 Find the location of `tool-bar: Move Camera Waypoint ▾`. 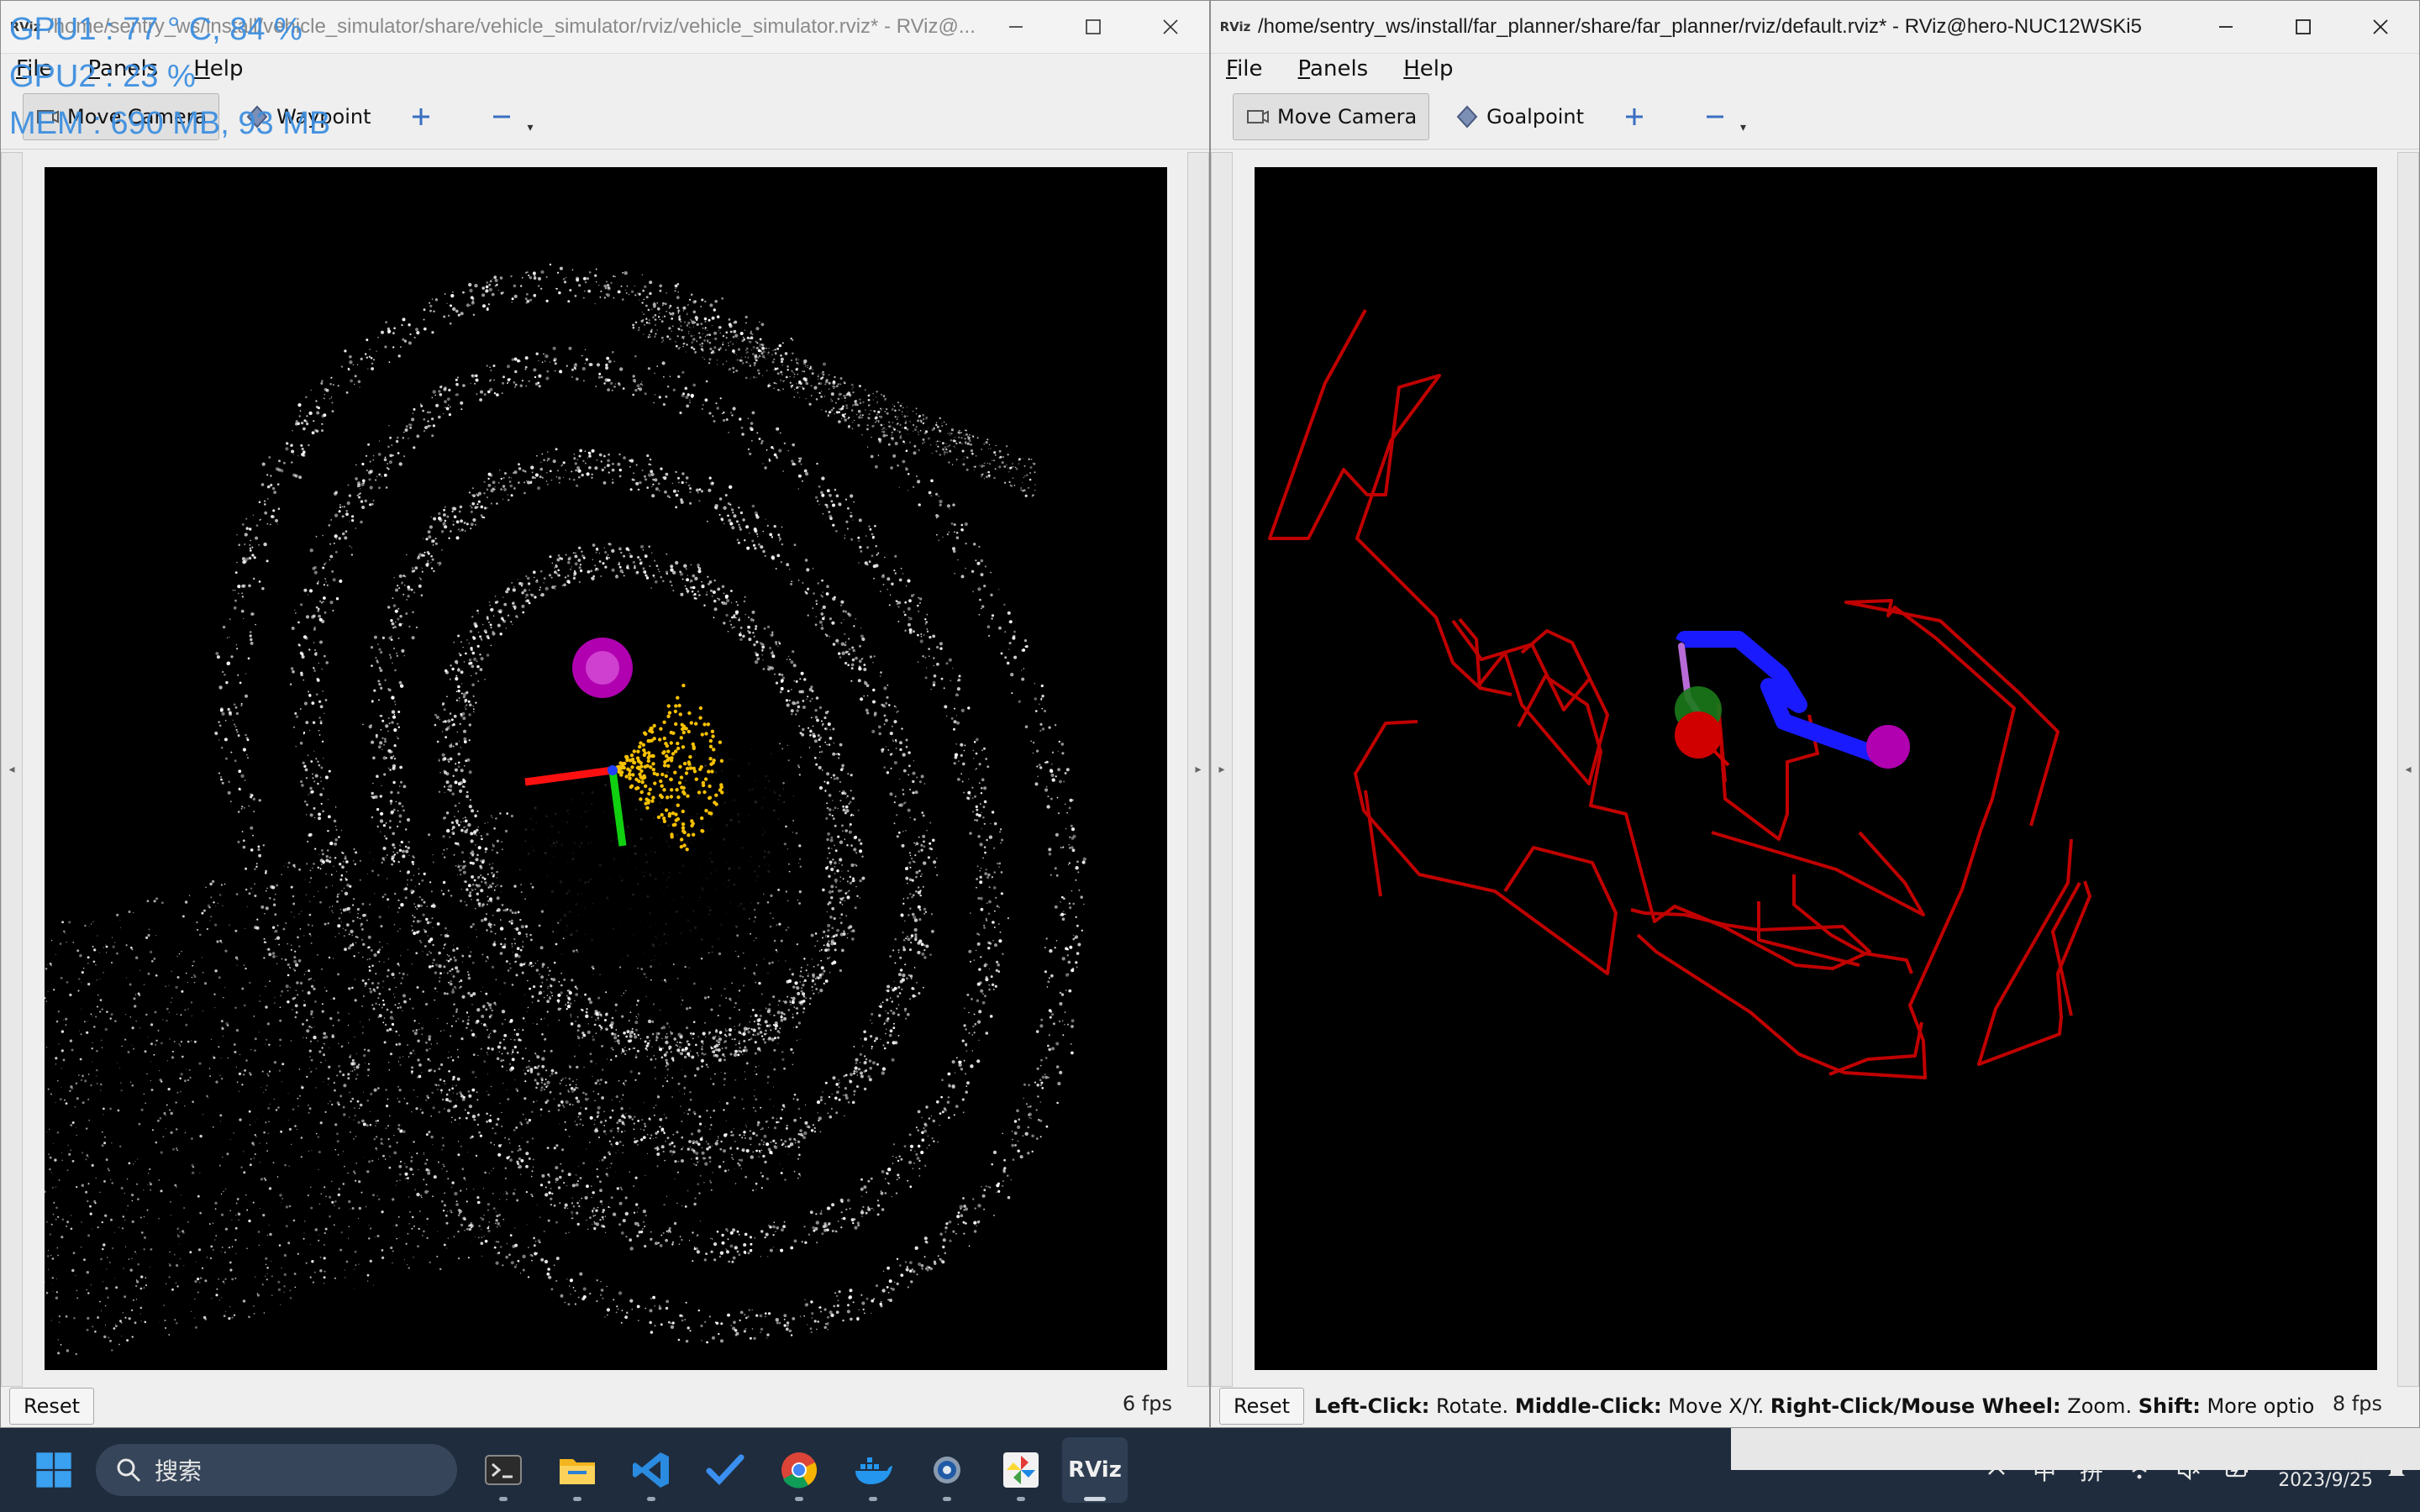

tool-bar: Move Camera Waypoint ▾ is located at coordinates (605, 117).